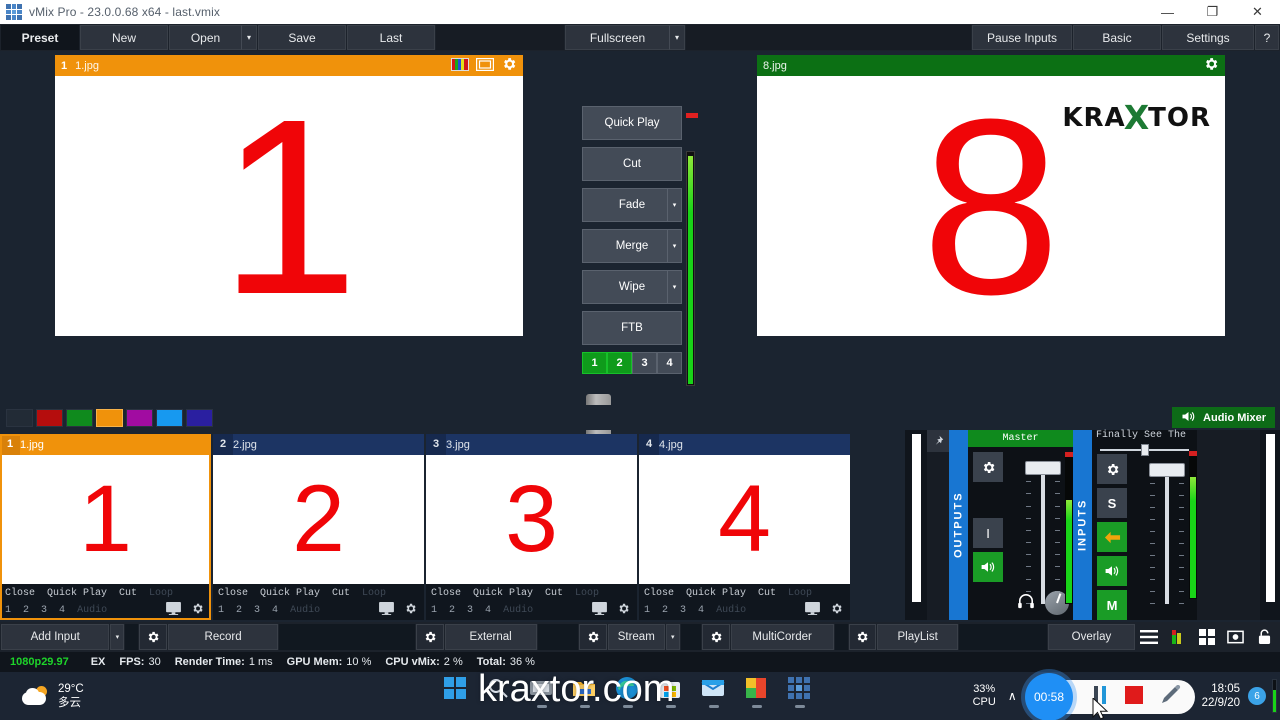  What do you see at coordinates (128, 593) in the screenshot?
I see `input-1-cut-button: Cut` at bounding box center [128, 593].